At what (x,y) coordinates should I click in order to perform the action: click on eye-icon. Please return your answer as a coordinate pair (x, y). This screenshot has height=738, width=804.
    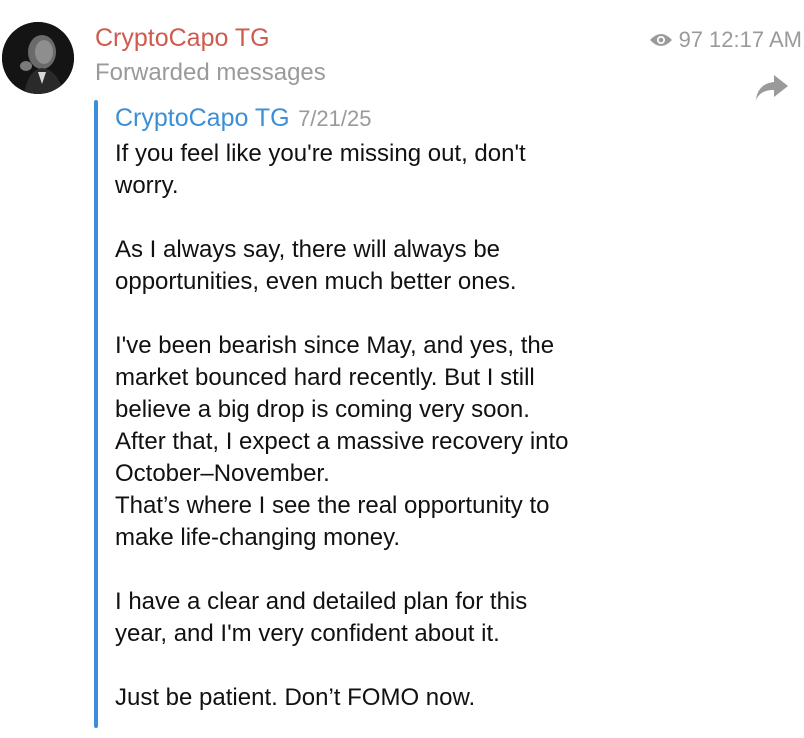
    Looking at the image, I should click on (660, 40).